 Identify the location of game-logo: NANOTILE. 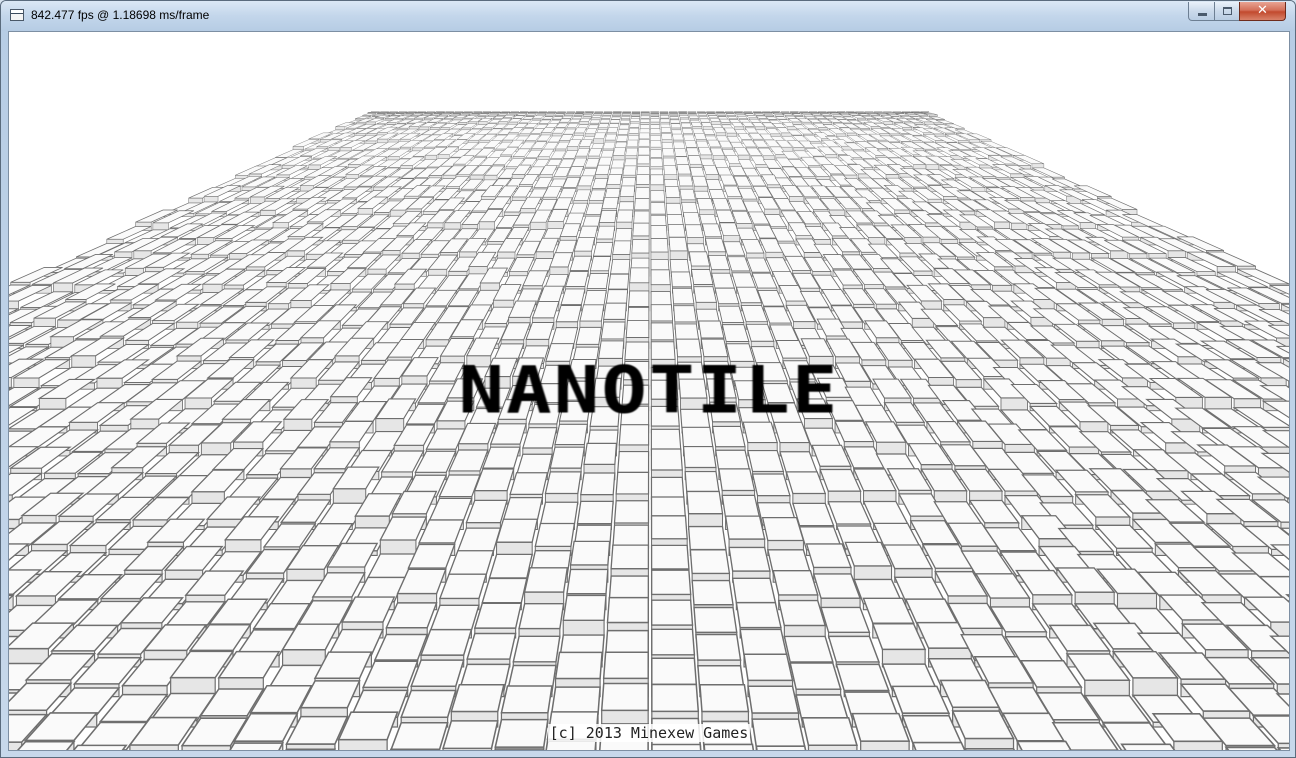
(649, 390).